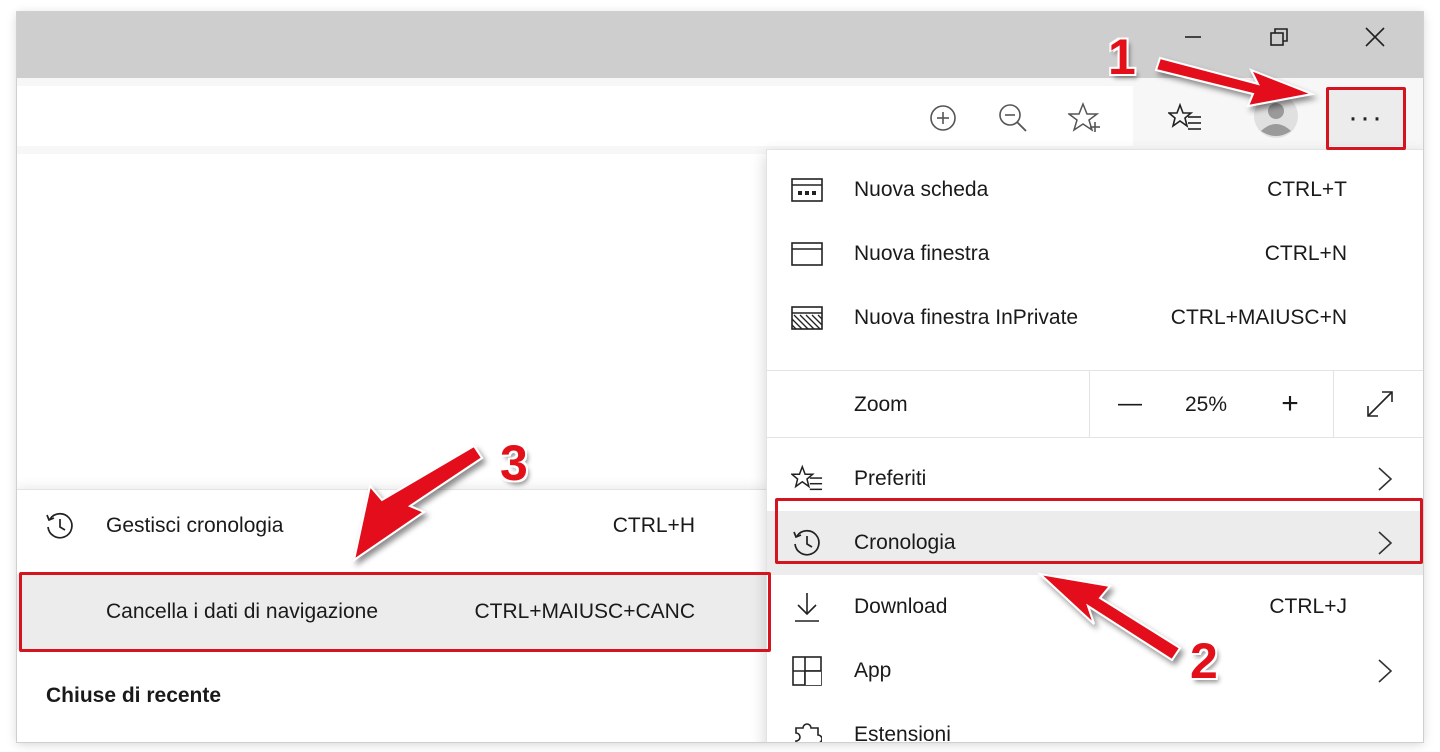  What do you see at coordinates (514, 463) in the screenshot?
I see `step-3-label: 3` at bounding box center [514, 463].